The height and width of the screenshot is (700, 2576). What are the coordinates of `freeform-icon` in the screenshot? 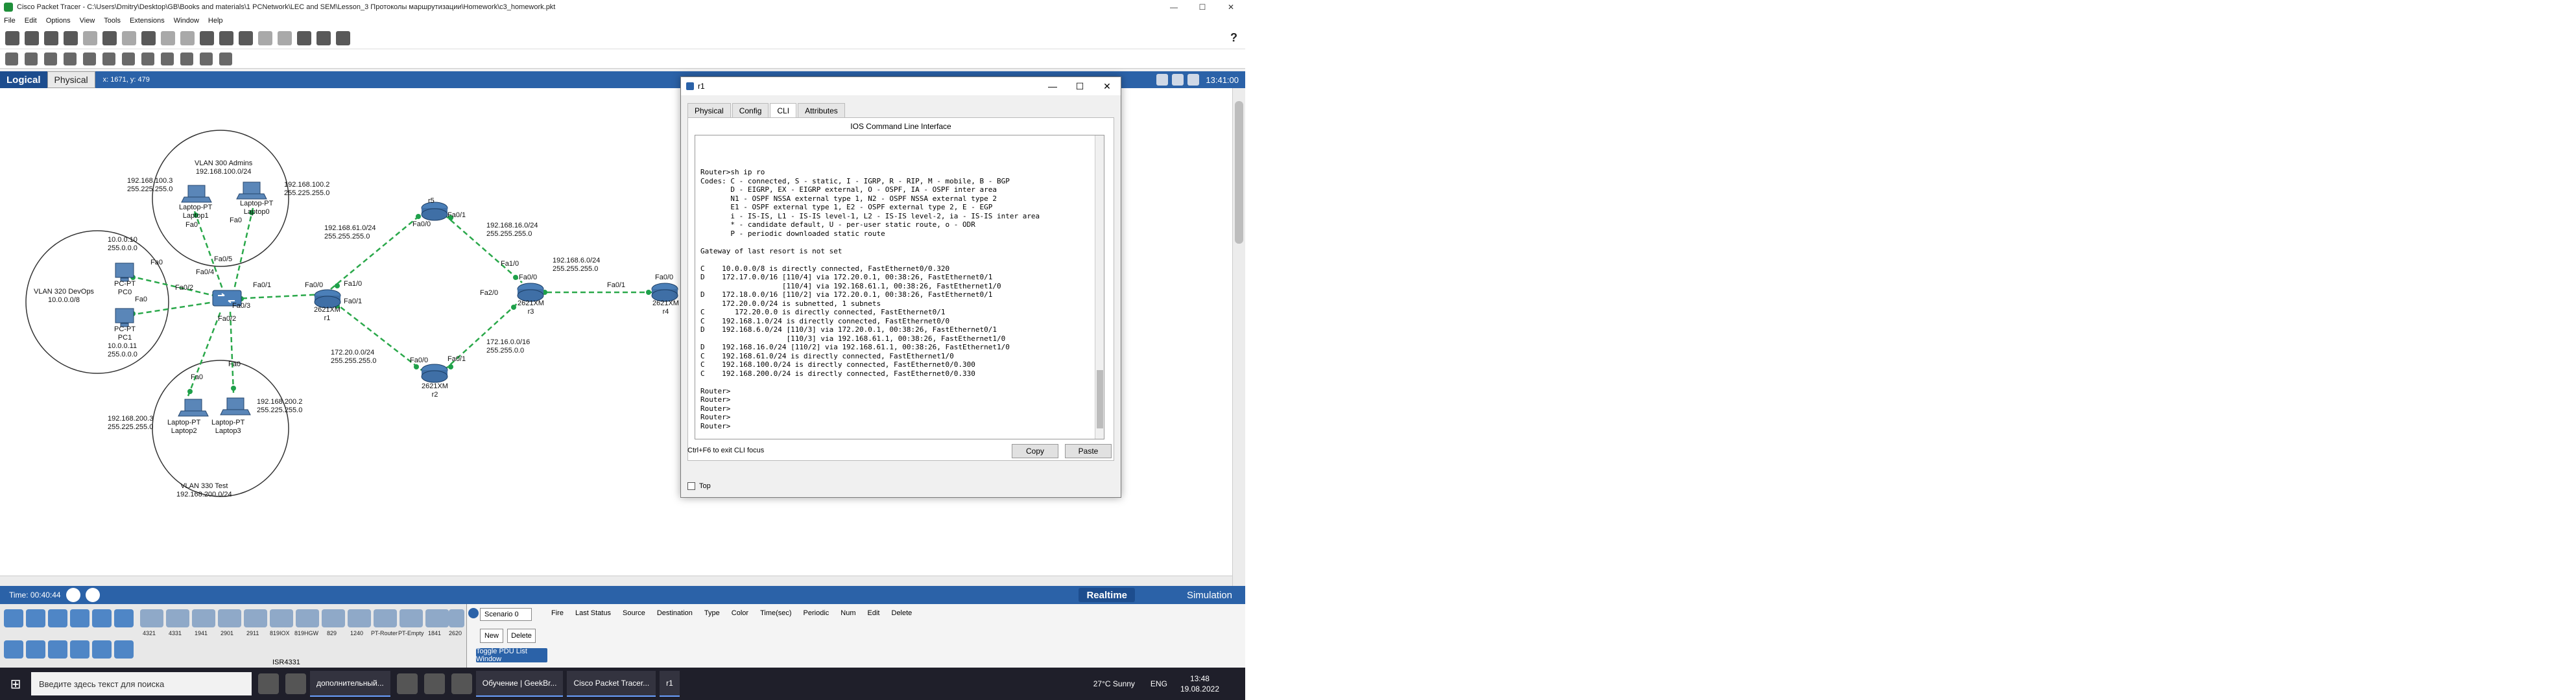 It's located at (187, 59).